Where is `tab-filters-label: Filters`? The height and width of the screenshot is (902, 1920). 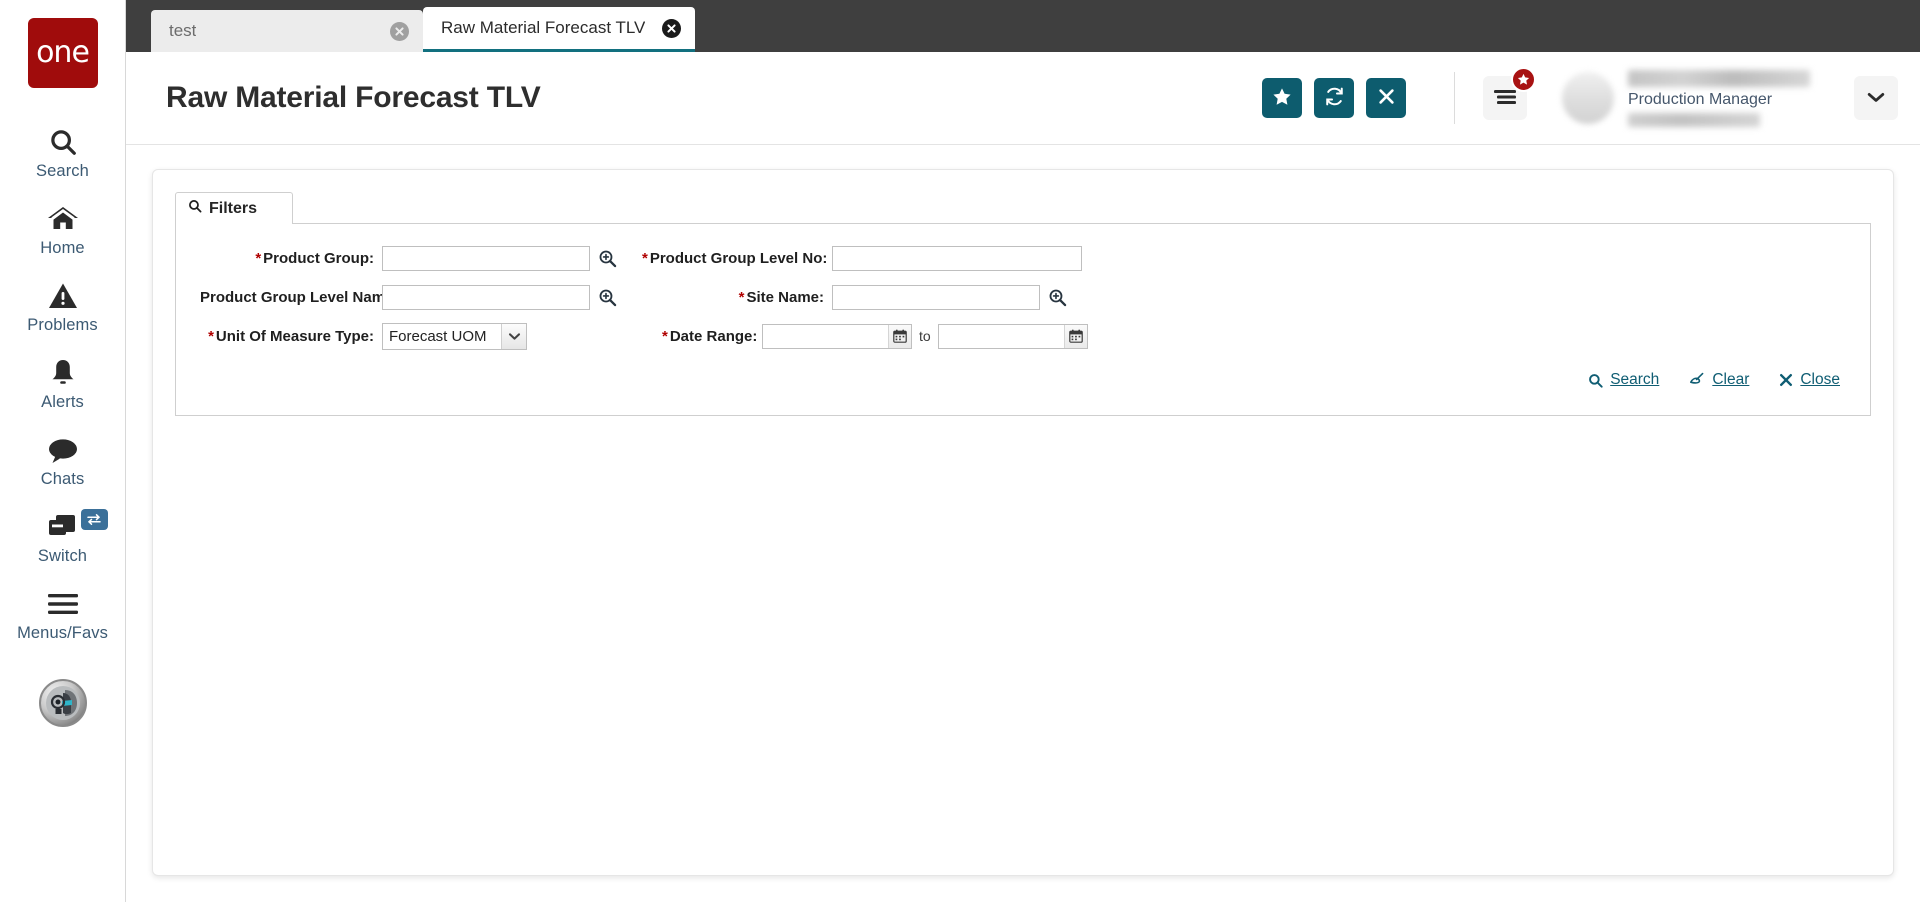
tab-filters-label: Filters is located at coordinates (233, 208).